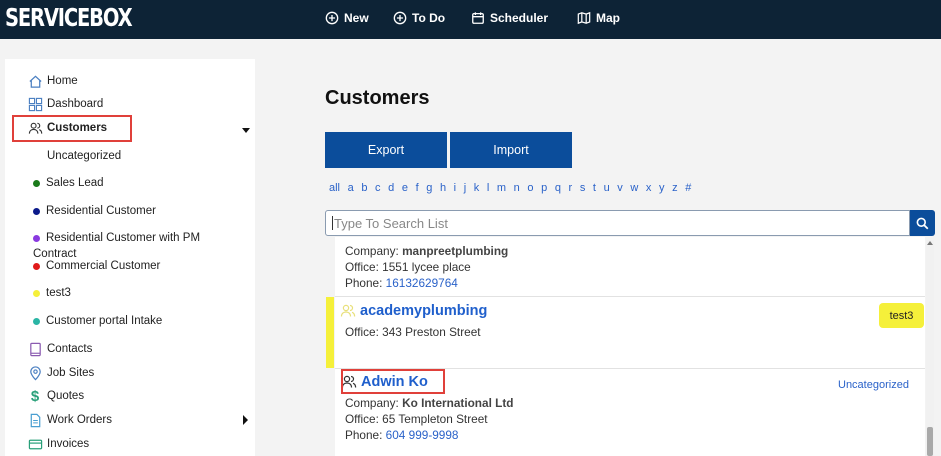 This screenshot has height=456, width=941. Describe the element at coordinates (511, 150) in the screenshot. I see `import-button: Import` at that location.